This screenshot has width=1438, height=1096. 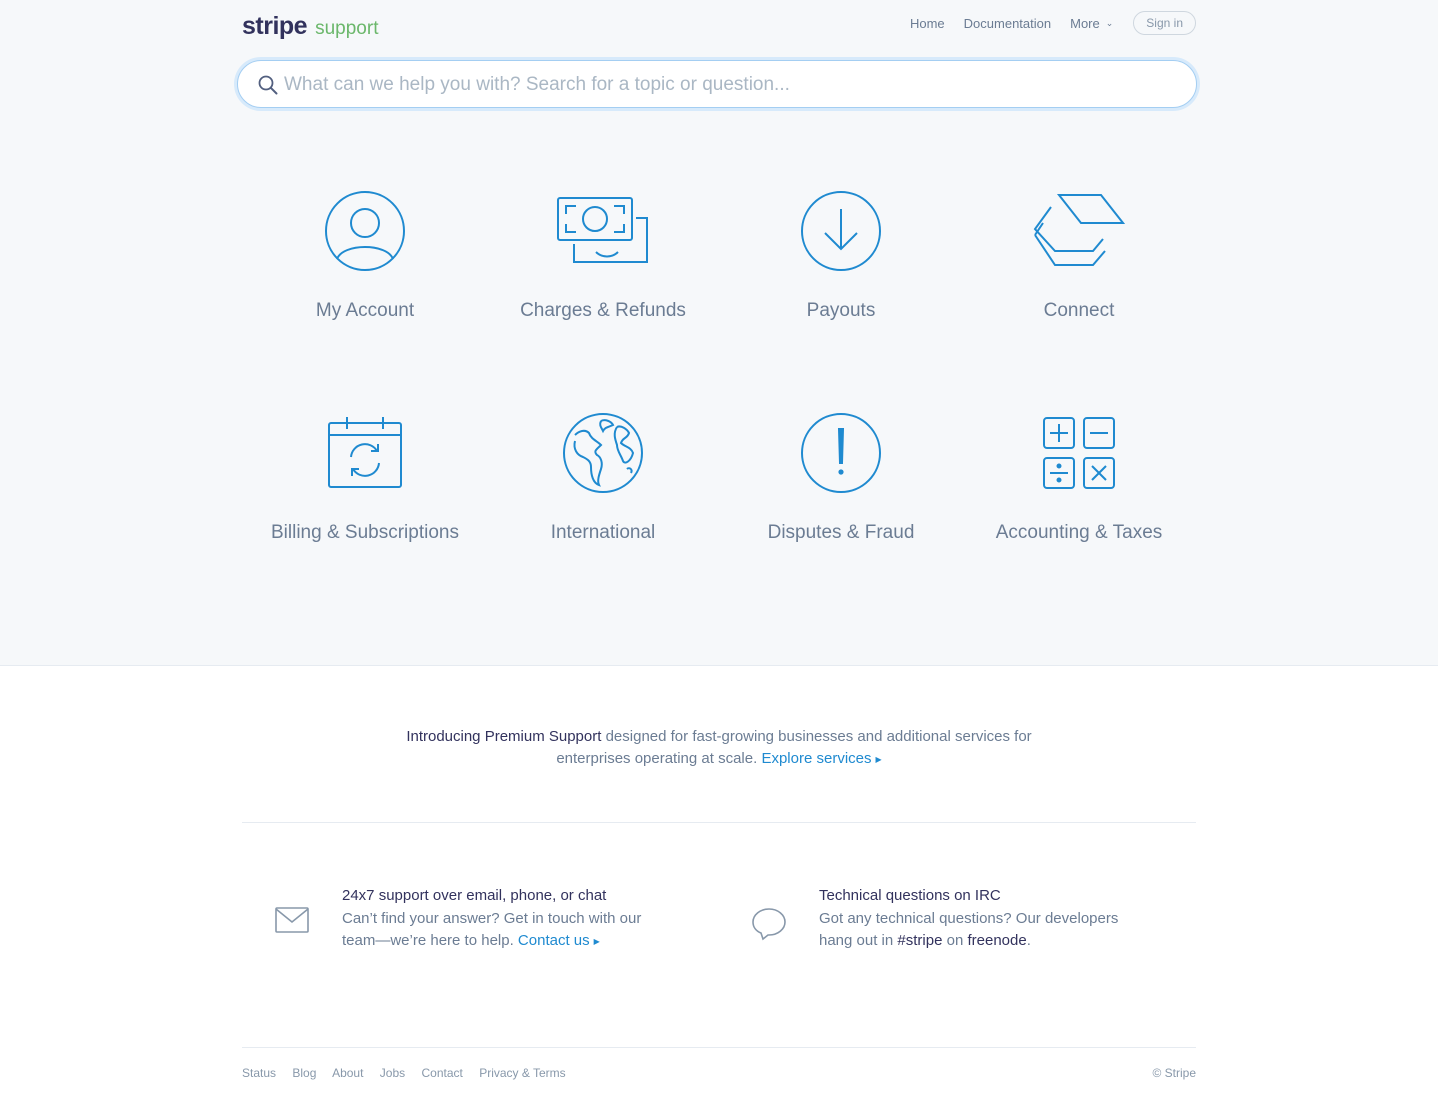 What do you see at coordinates (268, 87) in the screenshot?
I see `search-icon` at bounding box center [268, 87].